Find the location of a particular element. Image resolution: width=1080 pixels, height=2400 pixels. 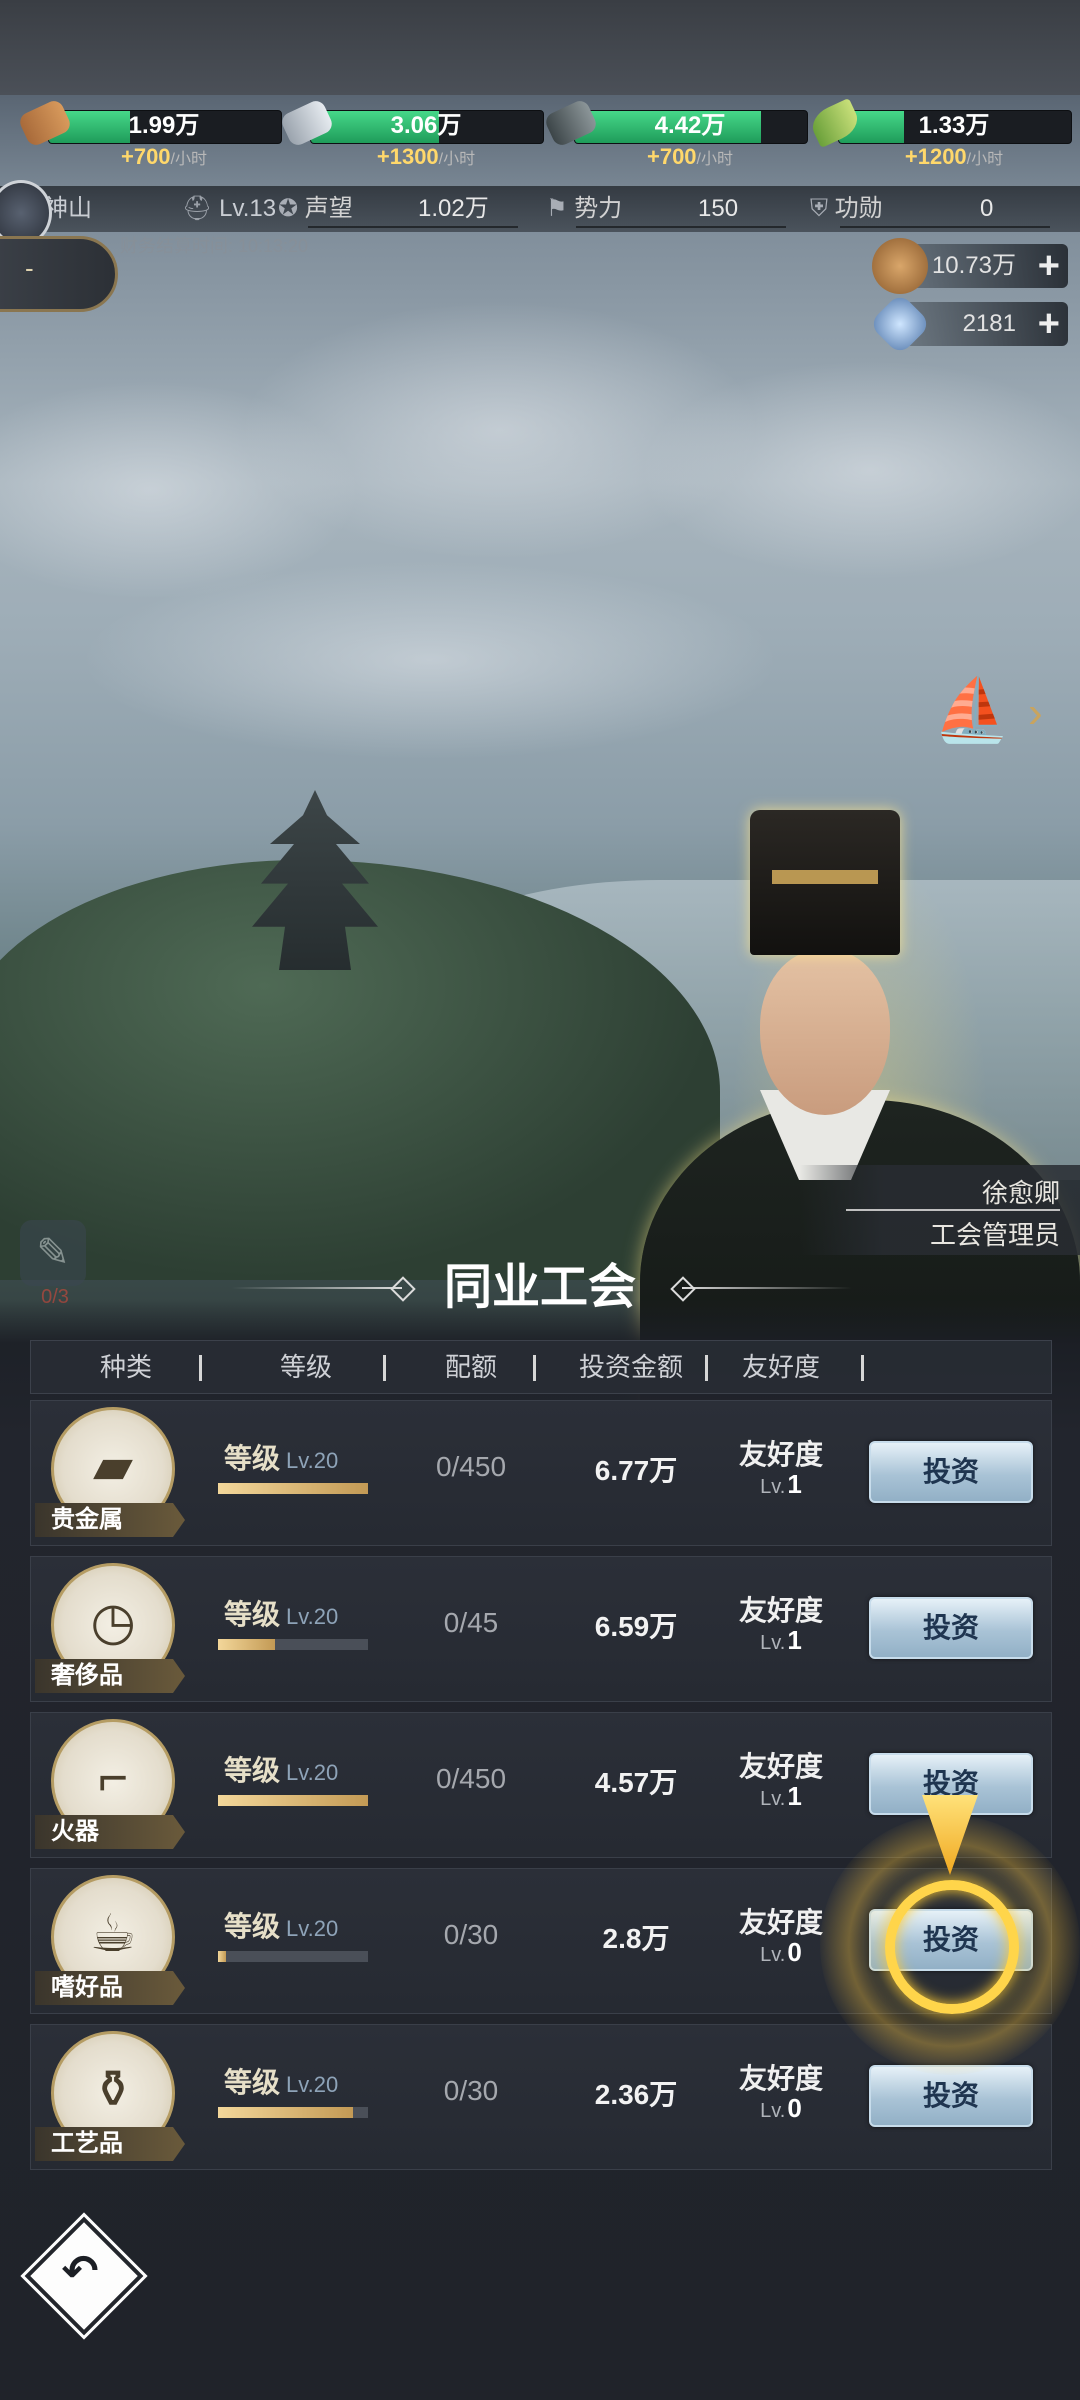

header-friendship: 友好度 is located at coordinates (780, 1367).